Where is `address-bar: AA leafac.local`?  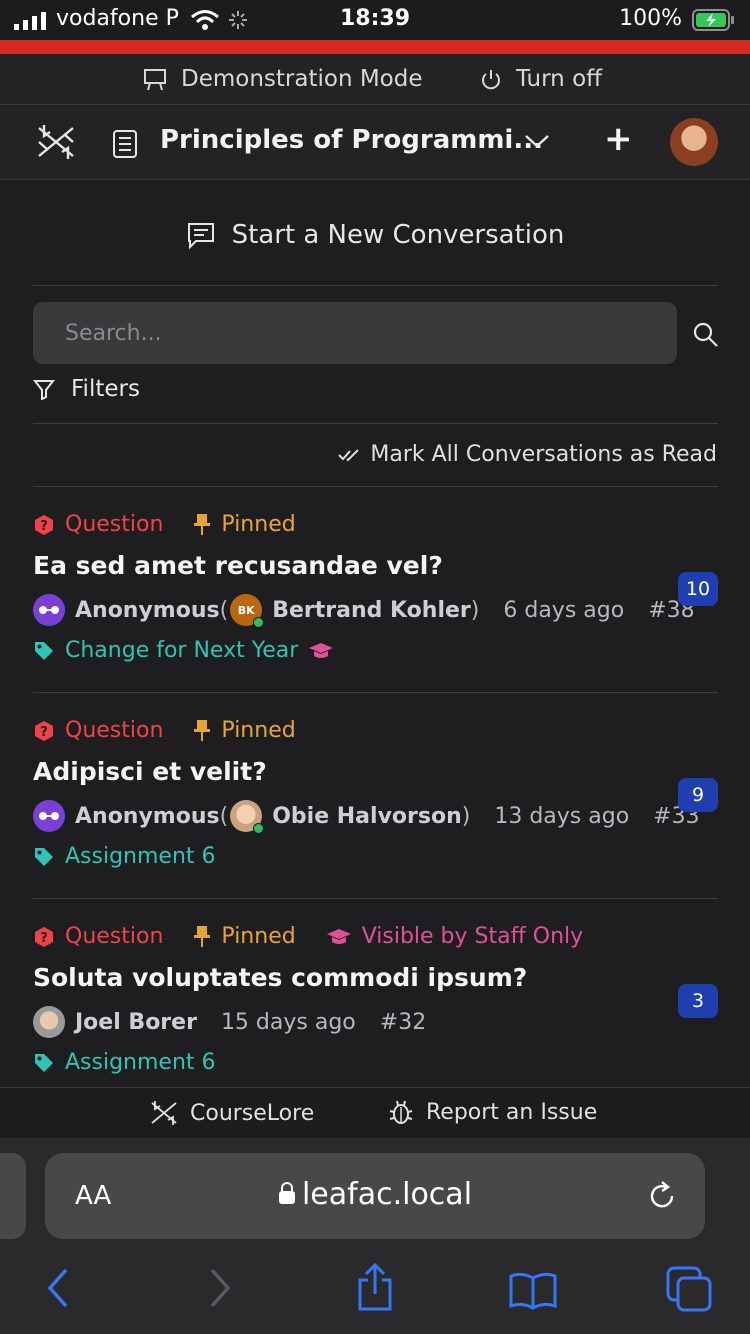 address-bar: AA leafac.local is located at coordinates (375, 1196).